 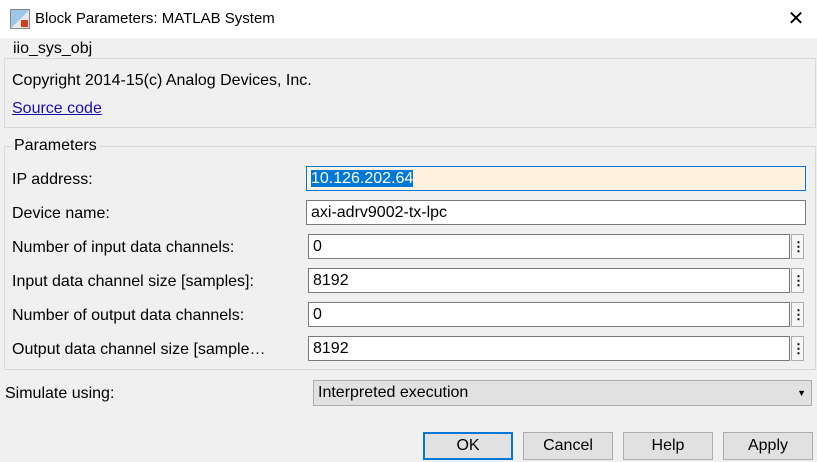 What do you see at coordinates (128, 315) in the screenshot?
I see `param-label: Number of output data channels:` at bounding box center [128, 315].